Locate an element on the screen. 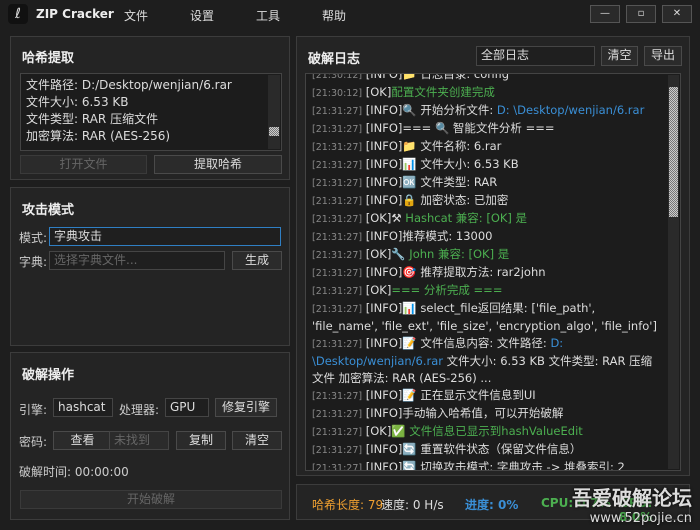  log-icon: 🎯 is located at coordinates (409, 272).